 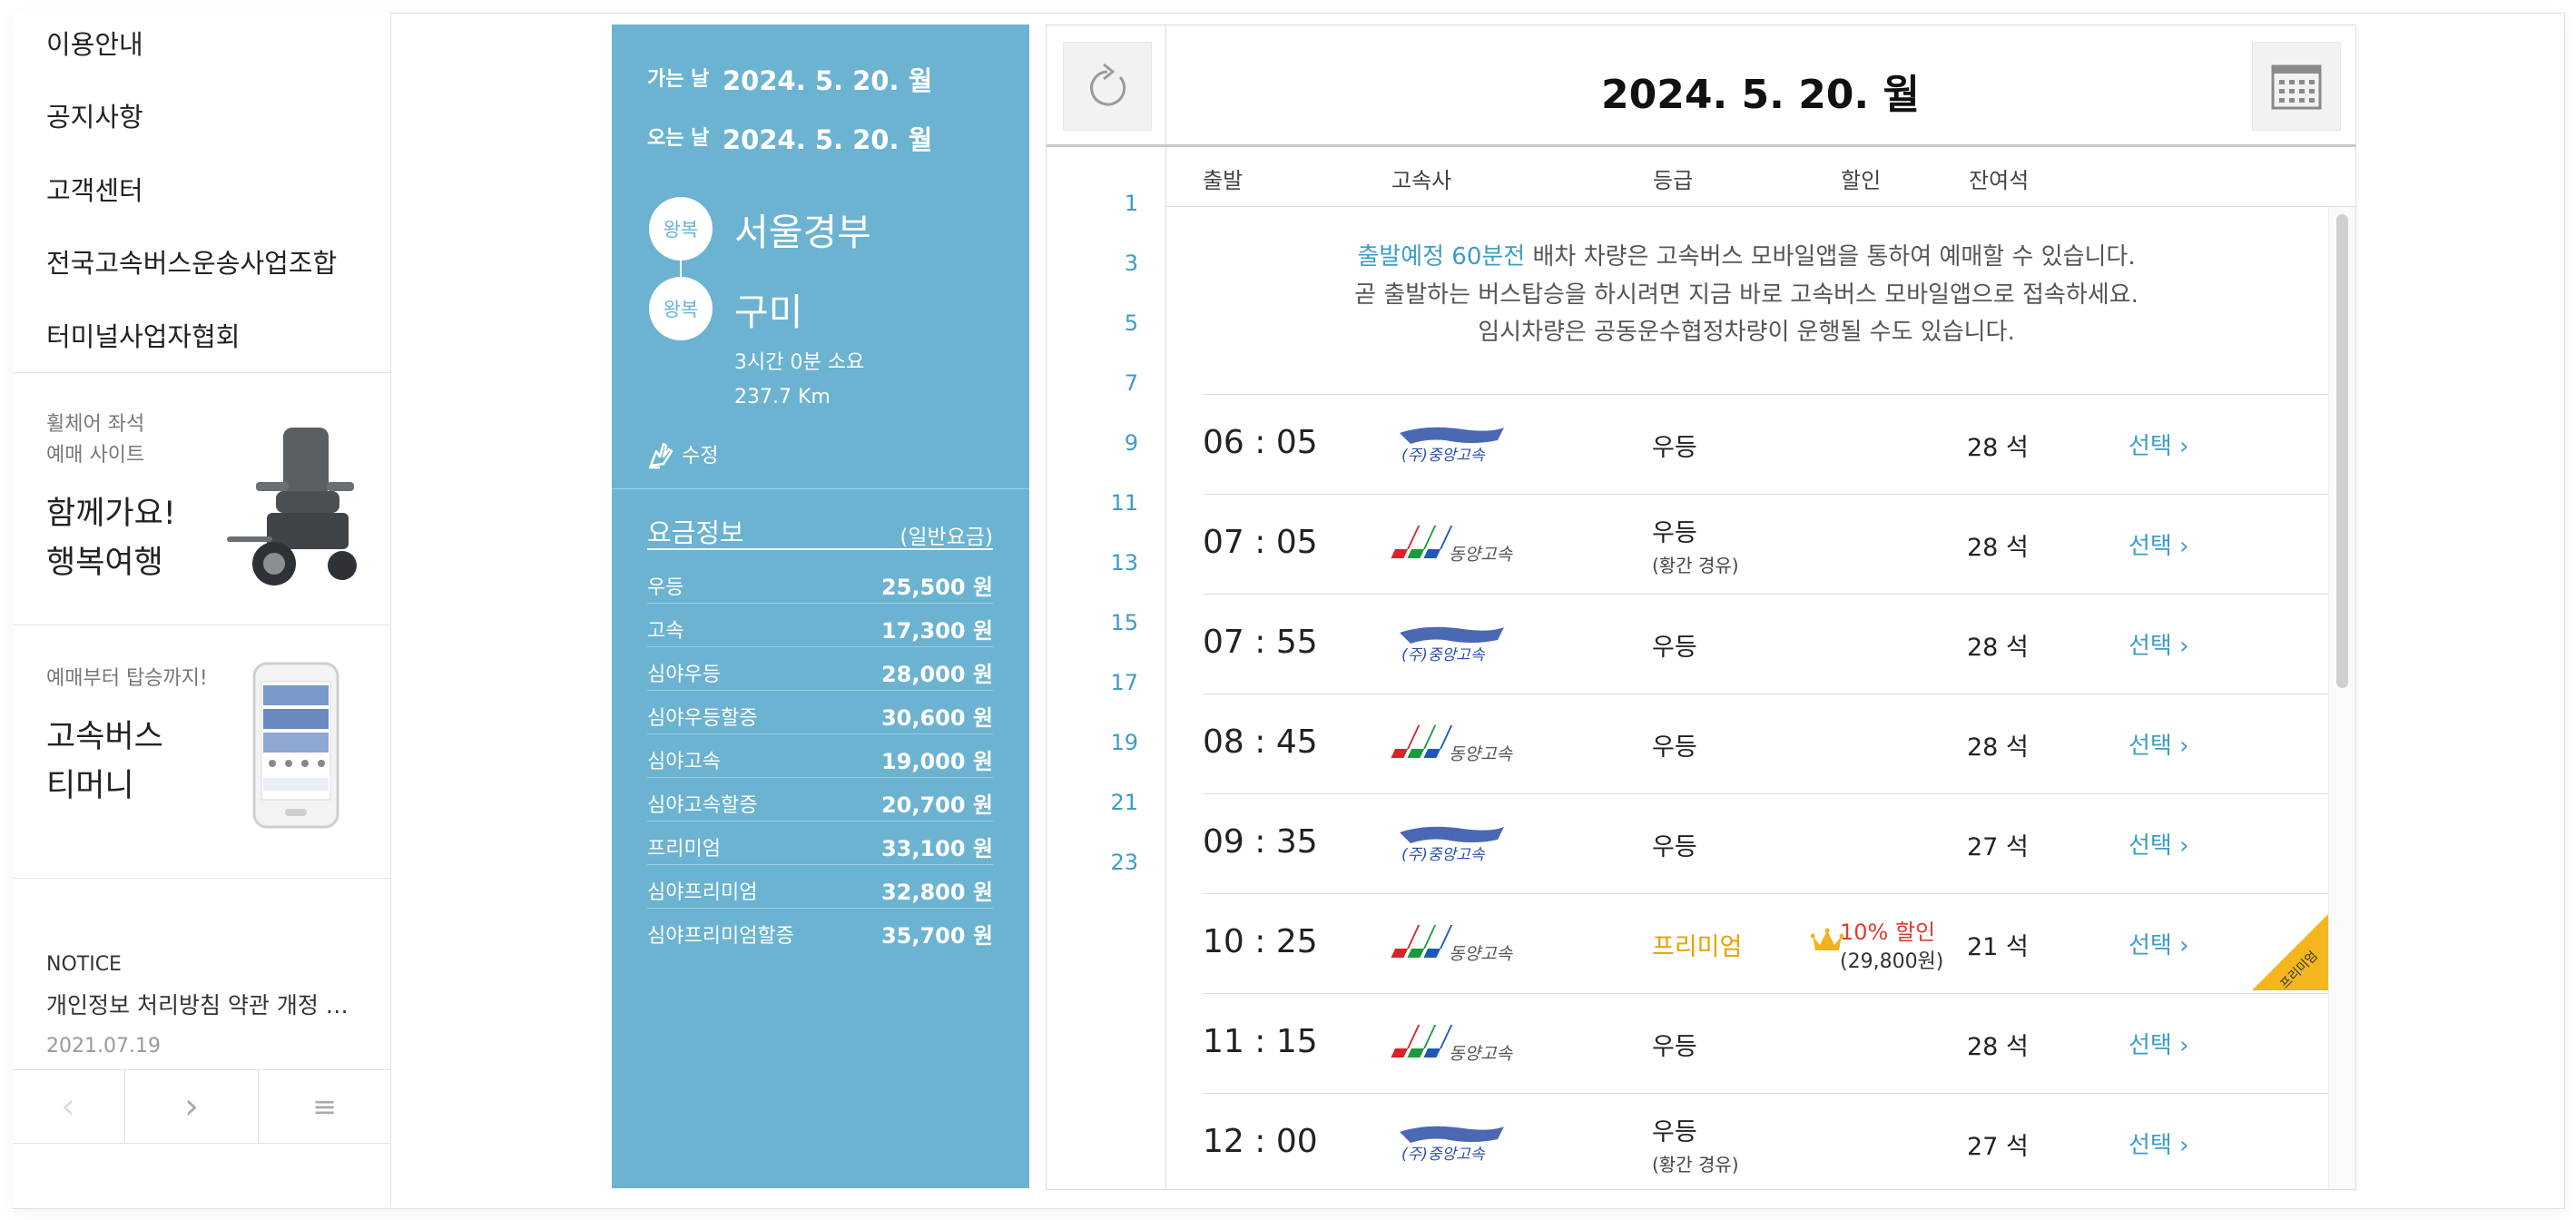 What do you see at coordinates (1124, 742) in the screenshot?
I see `hour-link: 19` at bounding box center [1124, 742].